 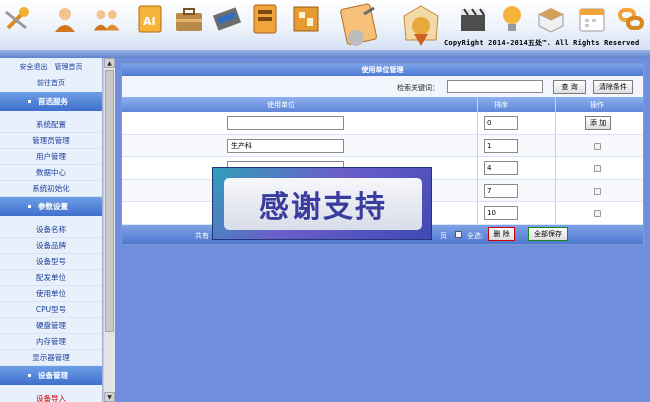 What do you see at coordinates (51, 342) in the screenshot?
I see `sidebar-item-memory-management: 内存管理` at bounding box center [51, 342].